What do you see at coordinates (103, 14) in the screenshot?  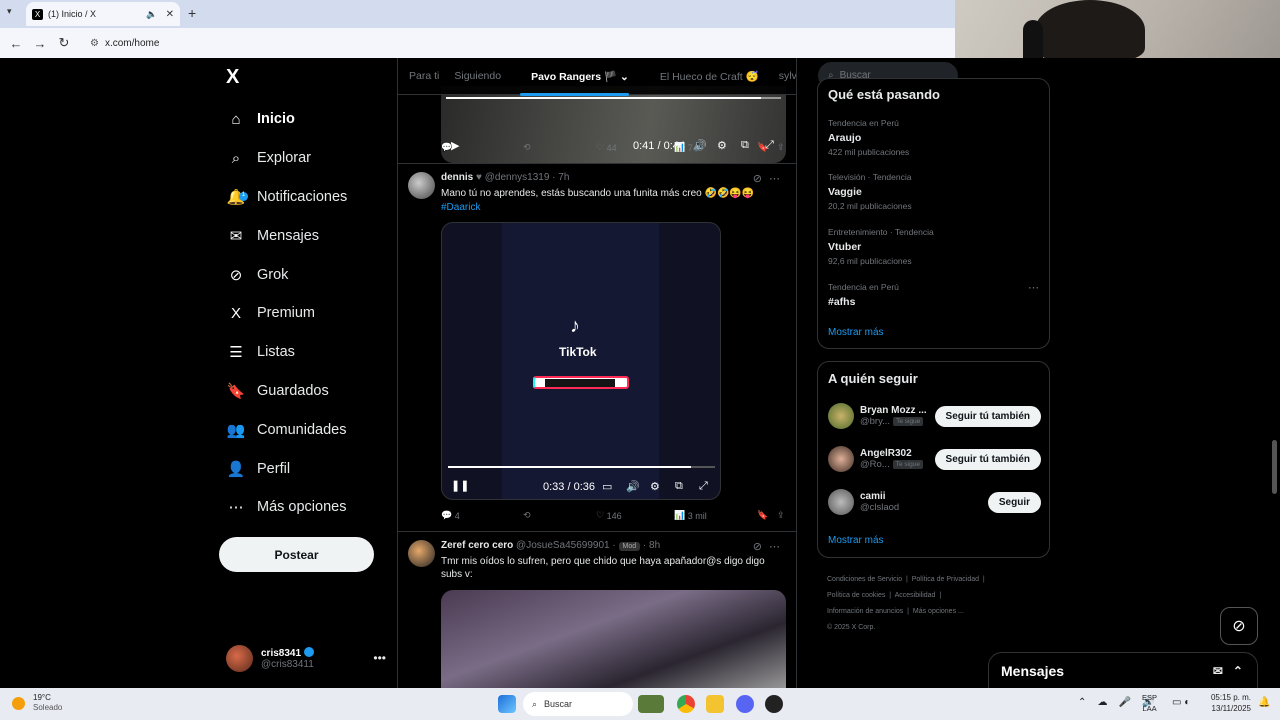 I see `browser-tab: X (1) Inicio / X 🔈 ✕` at bounding box center [103, 14].